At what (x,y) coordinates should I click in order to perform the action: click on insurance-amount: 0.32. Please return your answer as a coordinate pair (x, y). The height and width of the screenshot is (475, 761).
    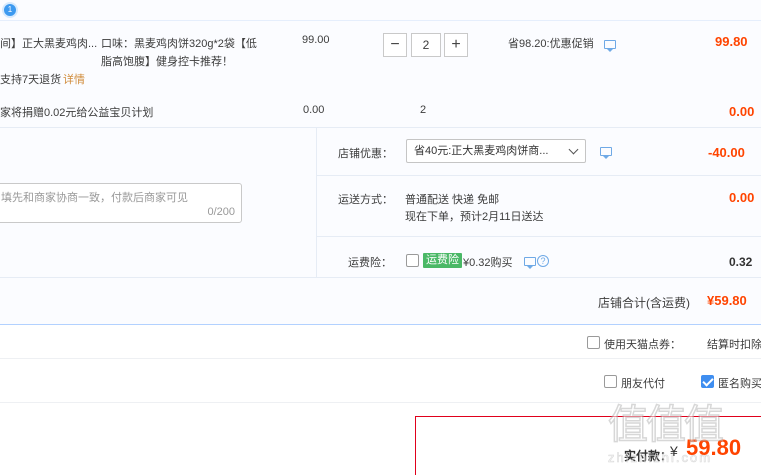
    Looking at the image, I should click on (741, 262).